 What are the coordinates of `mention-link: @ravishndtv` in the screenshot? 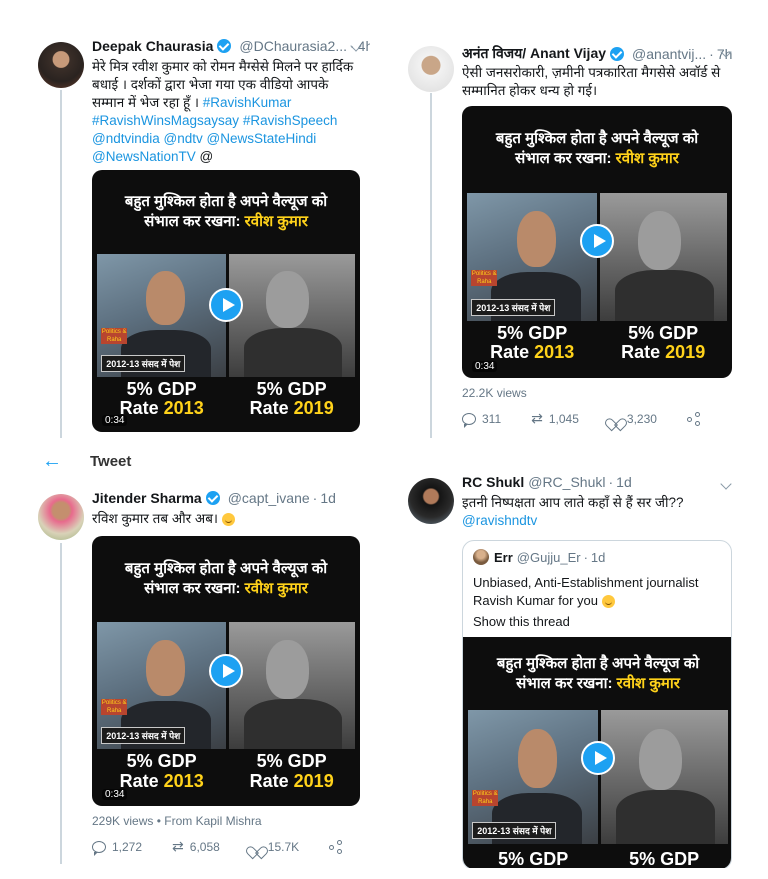 It's located at (597, 521).